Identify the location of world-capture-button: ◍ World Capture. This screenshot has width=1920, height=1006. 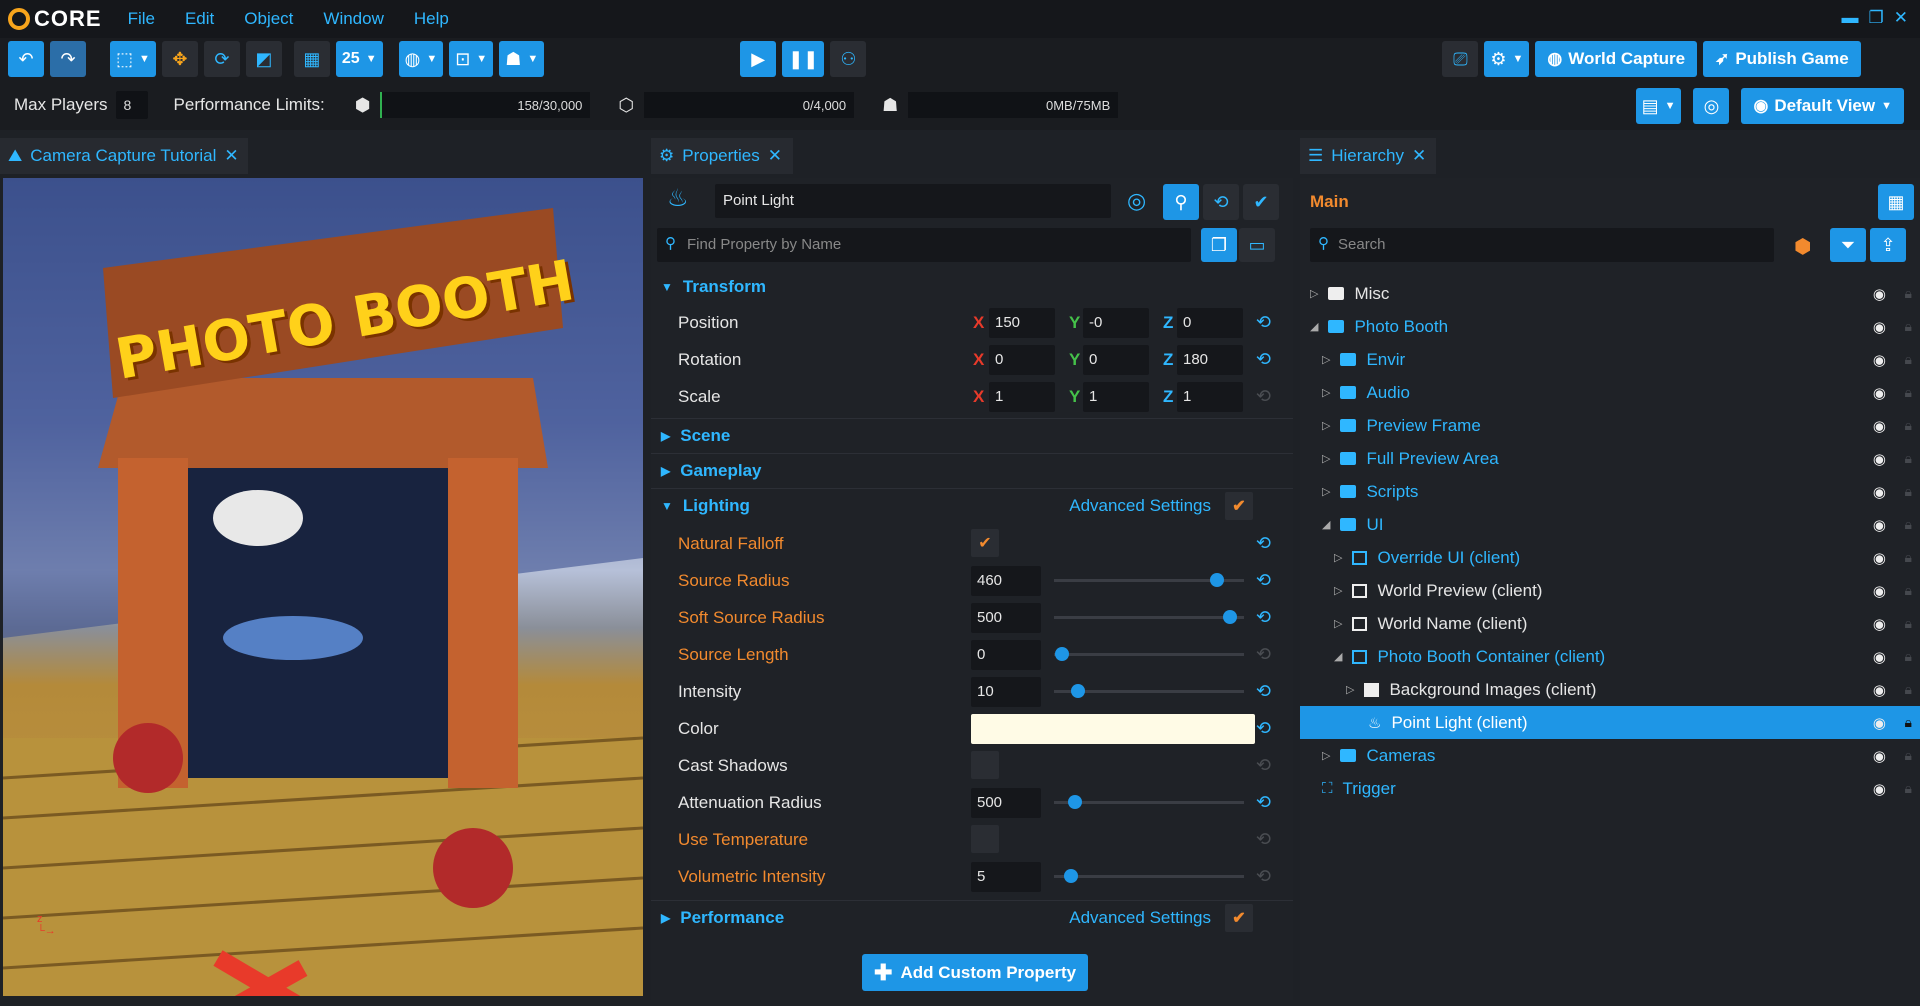
(1616, 59).